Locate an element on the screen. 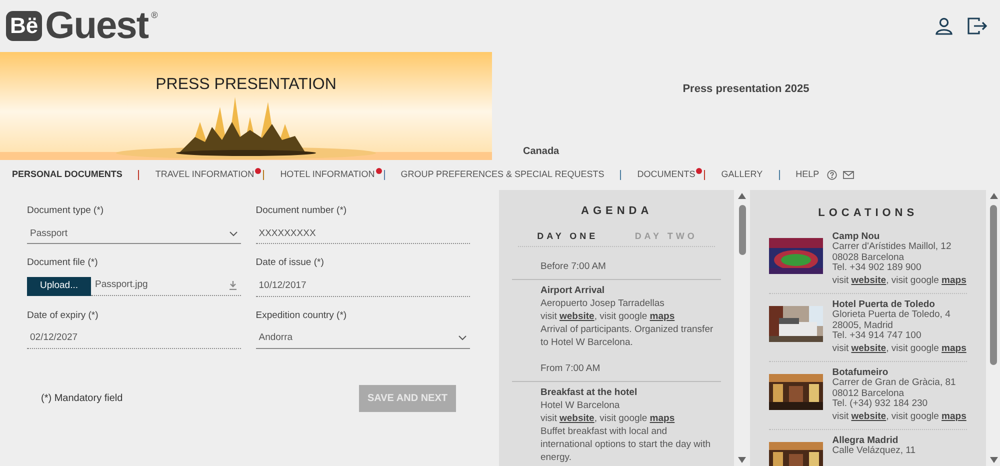 This screenshot has height=466, width=1000. field-label: Document number (*) is located at coordinates (302, 211).